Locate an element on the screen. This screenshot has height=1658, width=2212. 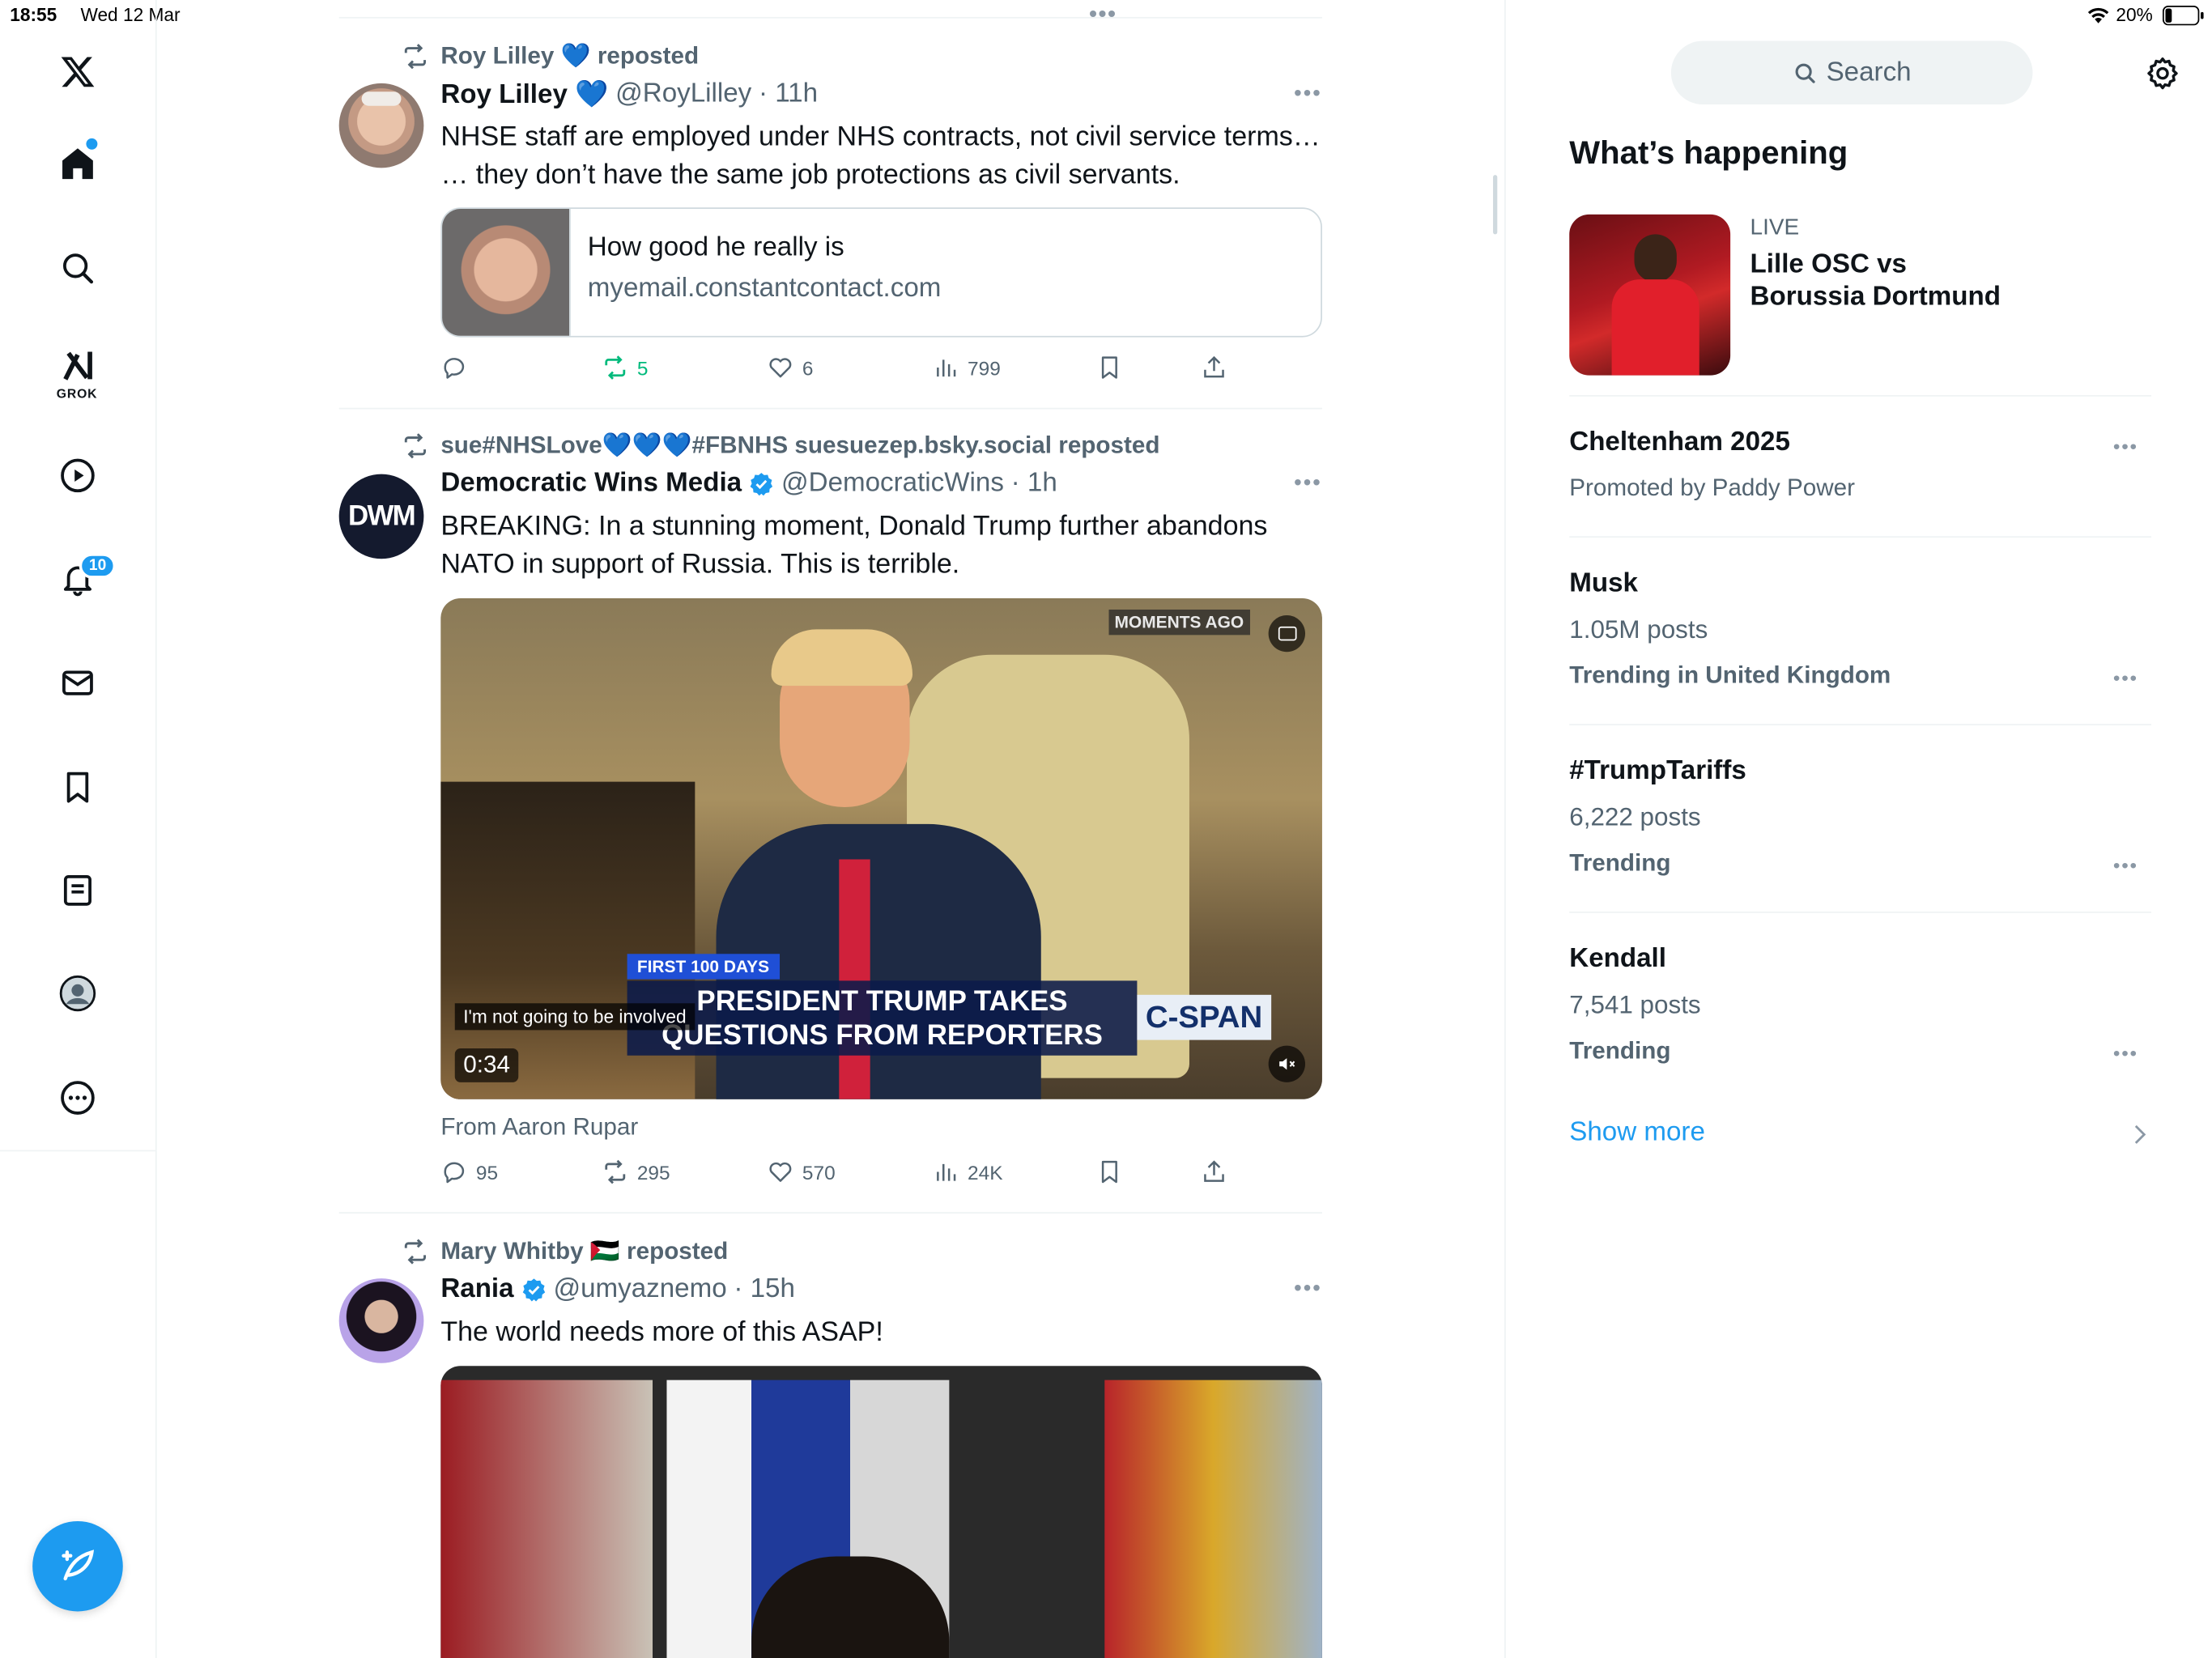
home-icon is located at coordinates (77, 162).